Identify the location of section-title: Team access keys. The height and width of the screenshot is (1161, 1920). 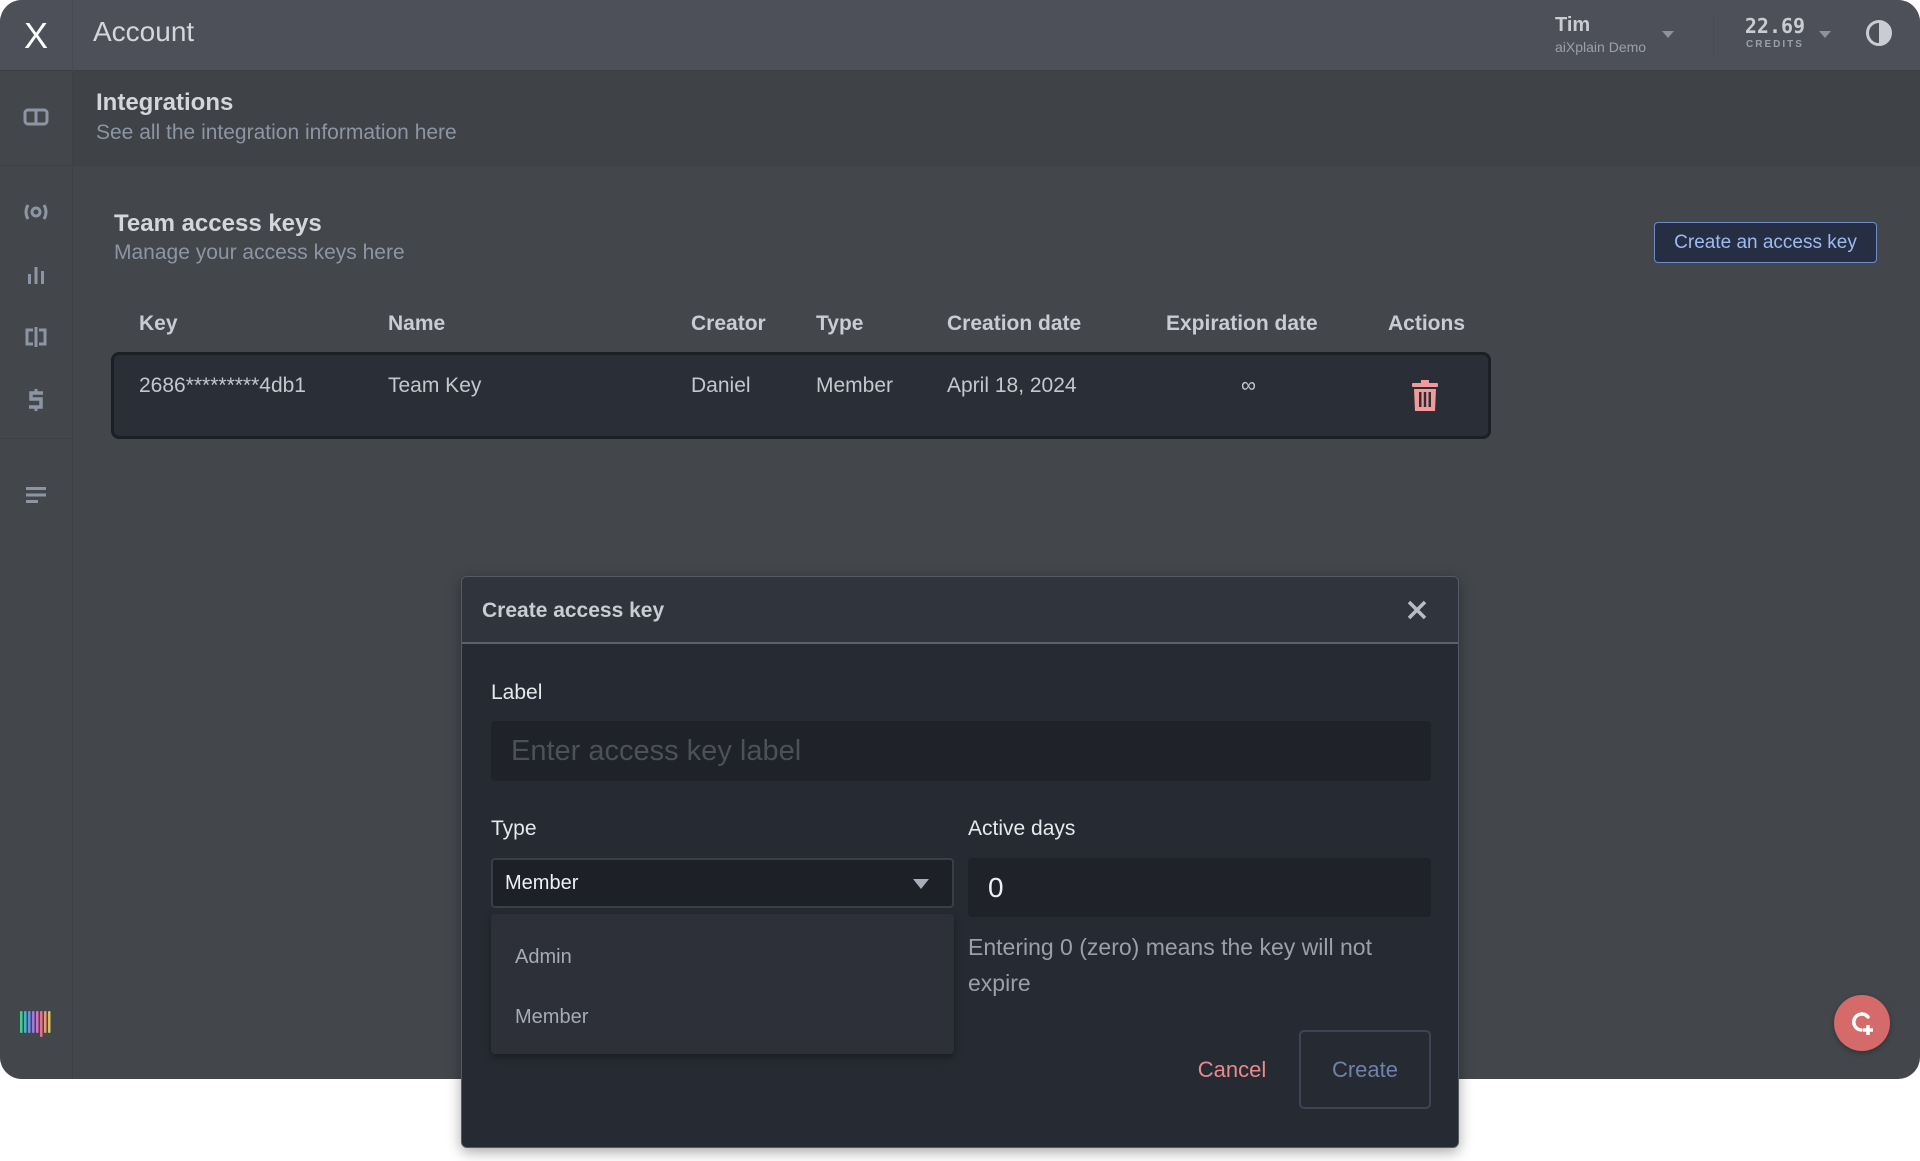
(218, 223).